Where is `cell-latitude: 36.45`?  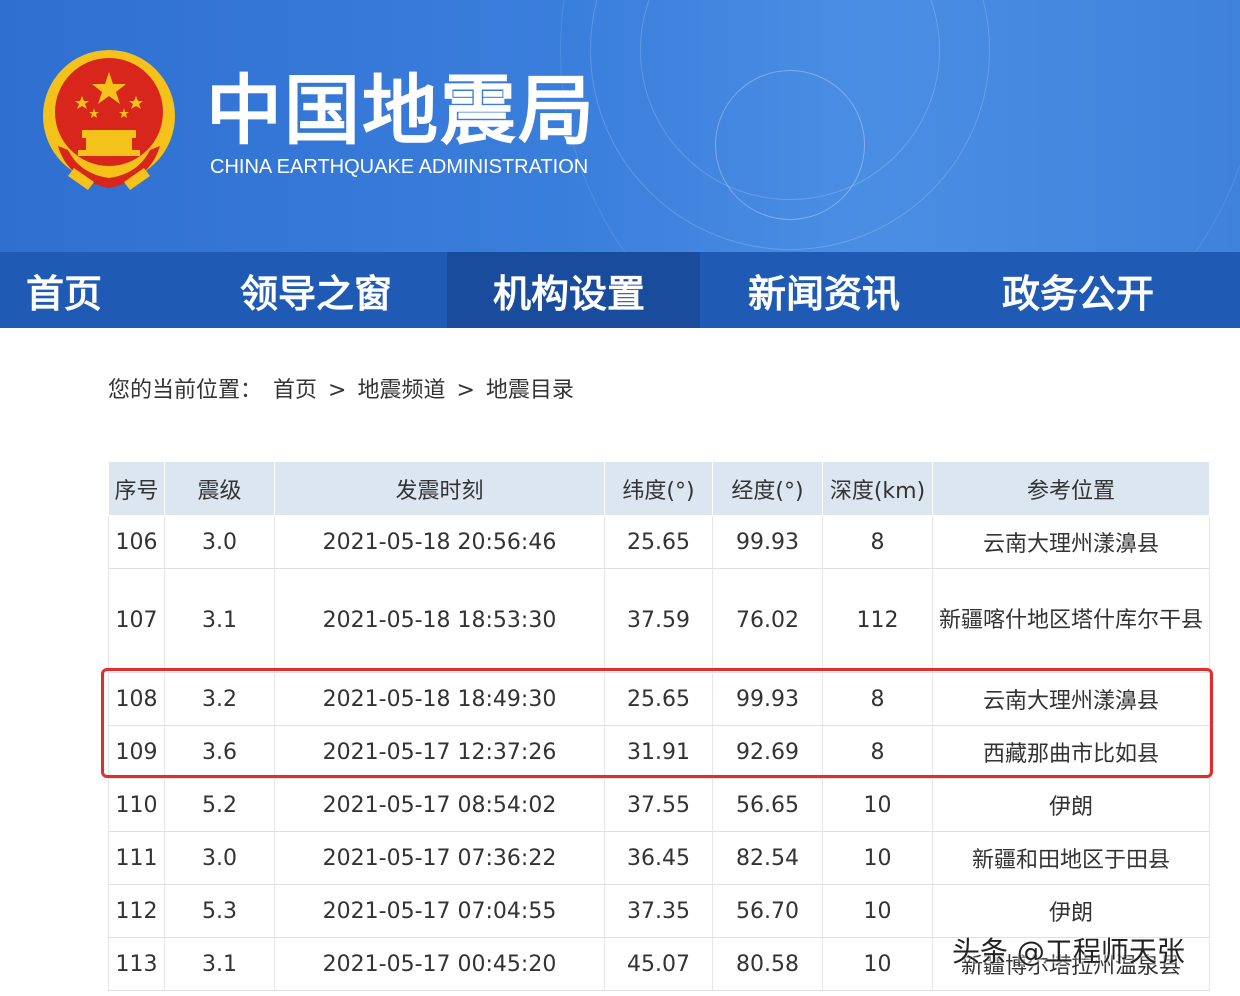
cell-latitude: 36.45 is located at coordinates (658, 858).